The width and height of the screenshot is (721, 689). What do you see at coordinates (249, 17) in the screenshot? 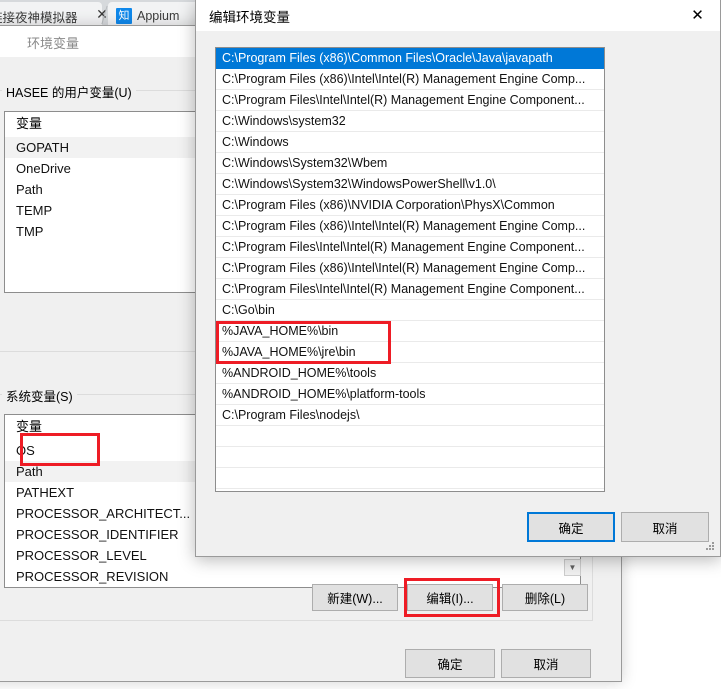
I see `edit-dialog-title: 编辑环境变量` at bounding box center [249, 17].